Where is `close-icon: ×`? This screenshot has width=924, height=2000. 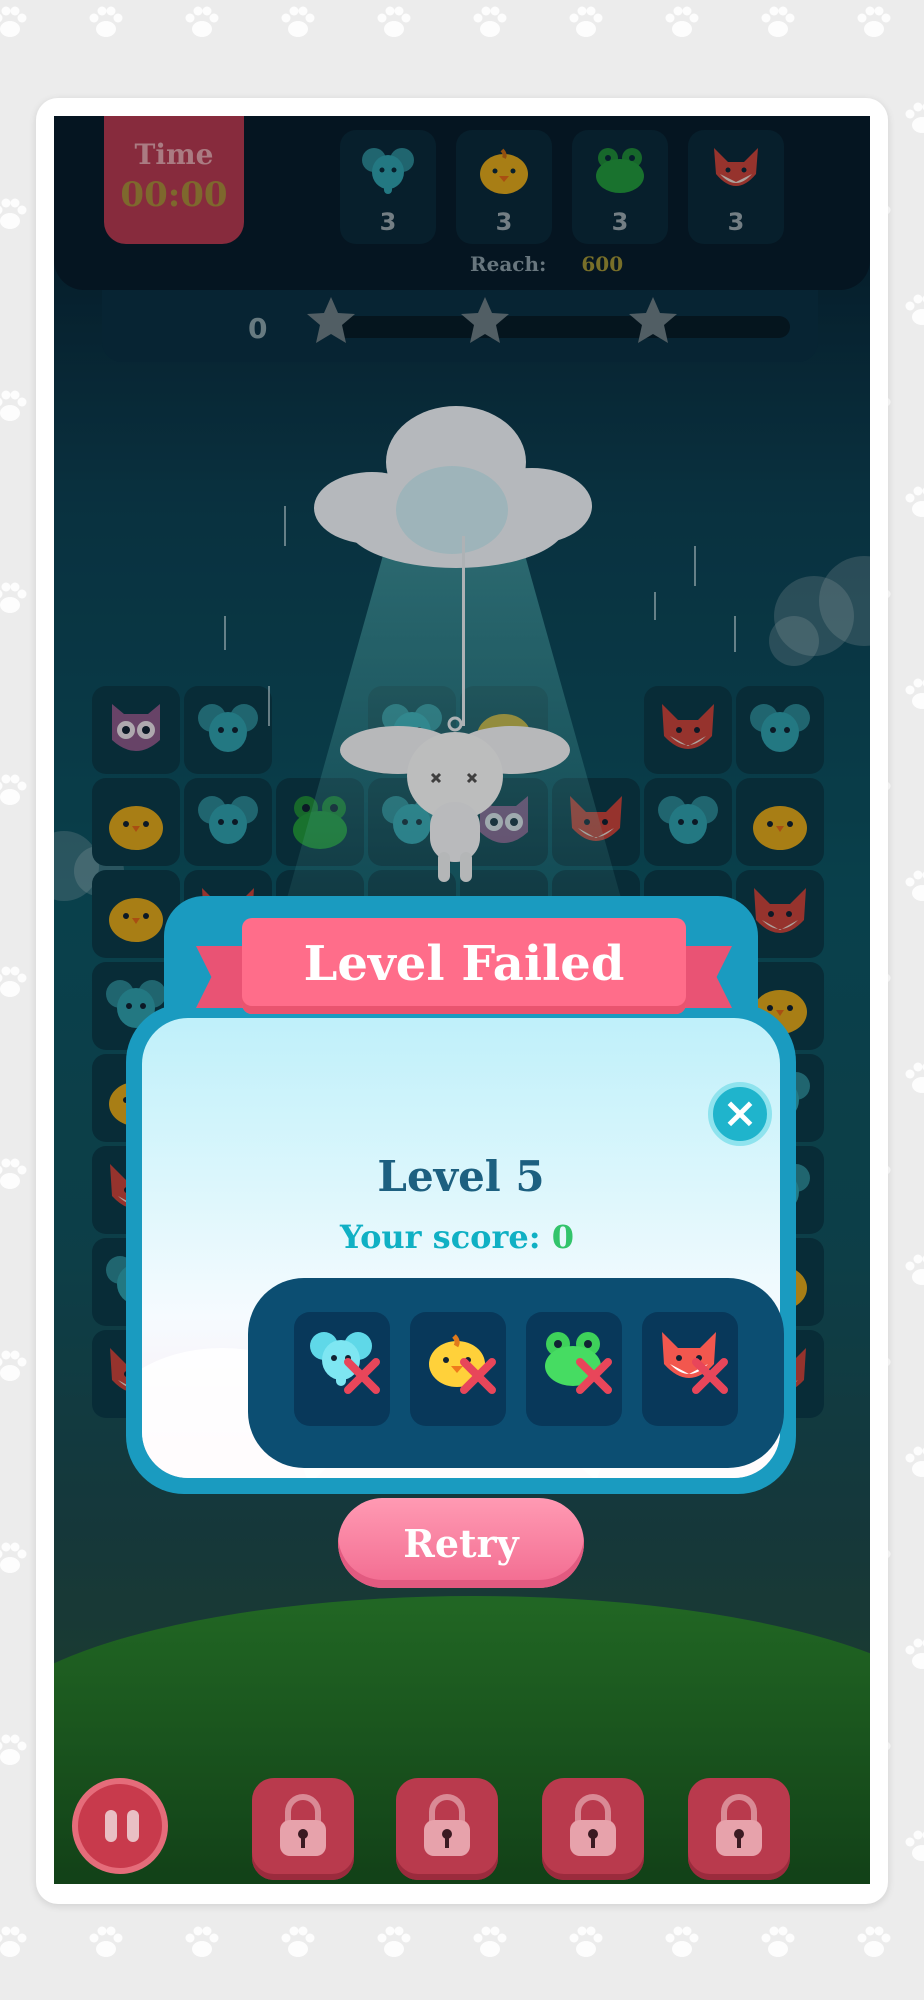 close-icon: × is located at coordinates (740, 1112).